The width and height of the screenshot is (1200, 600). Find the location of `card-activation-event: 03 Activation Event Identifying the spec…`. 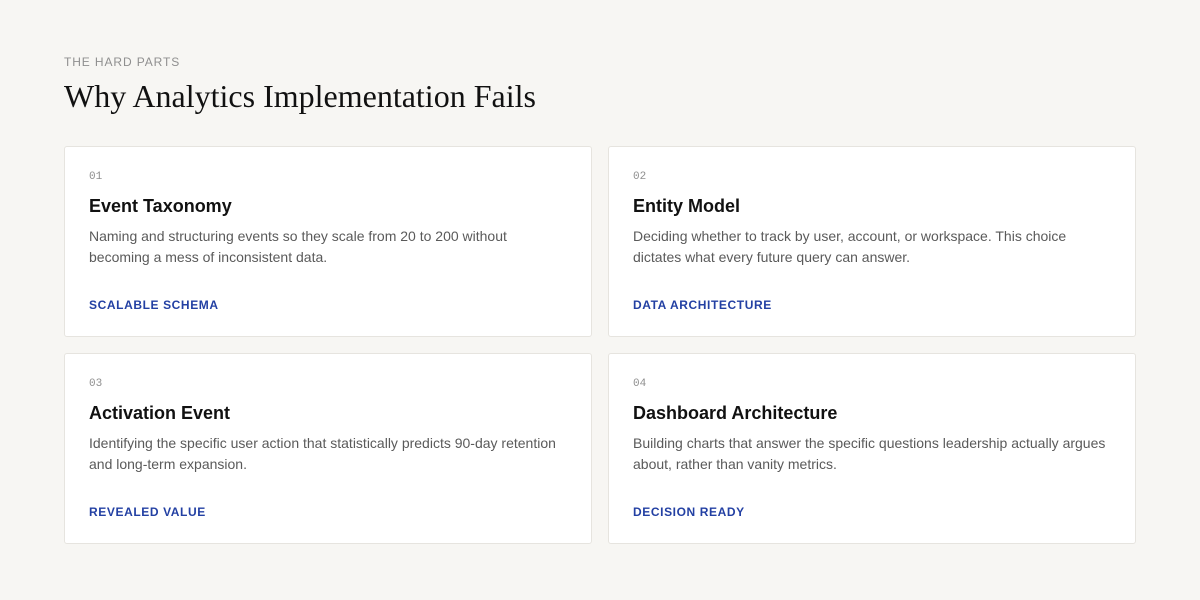

card-activation-event: 03 Activation Event Identifying the spec… is located at coordinates (328, 448).